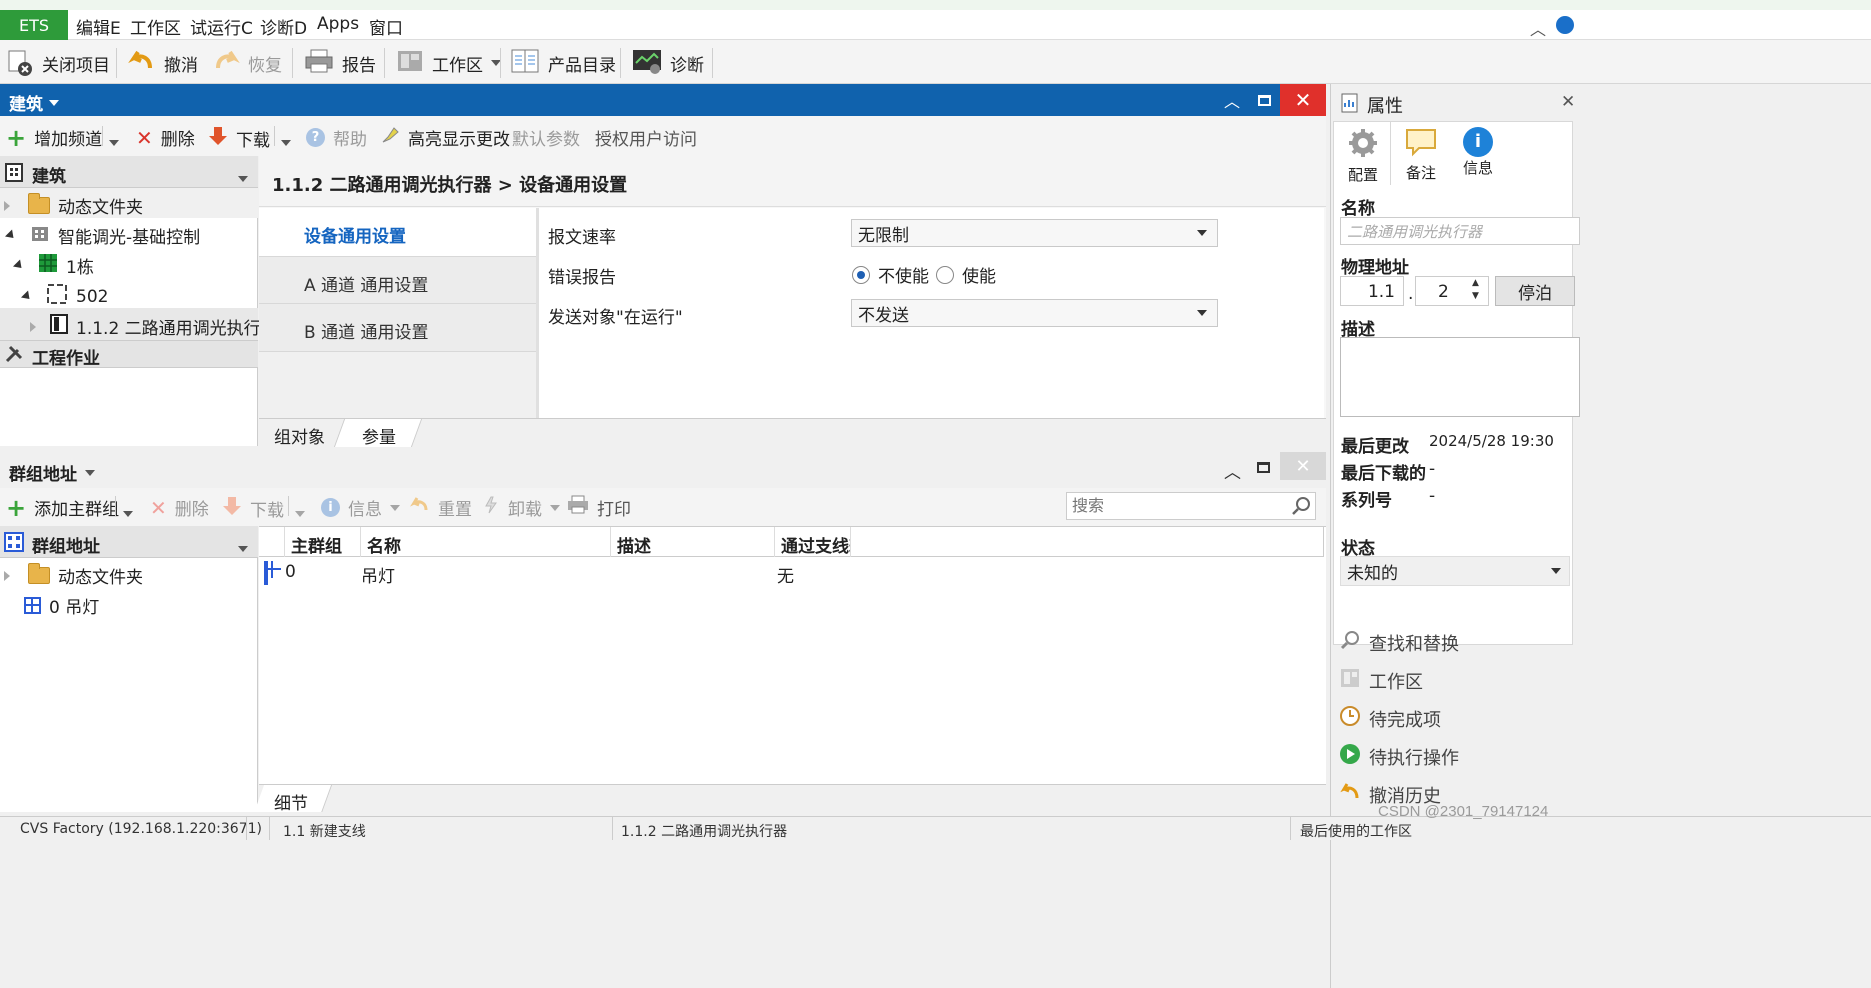  I want to click on group-search-box, so click(1191, 506).